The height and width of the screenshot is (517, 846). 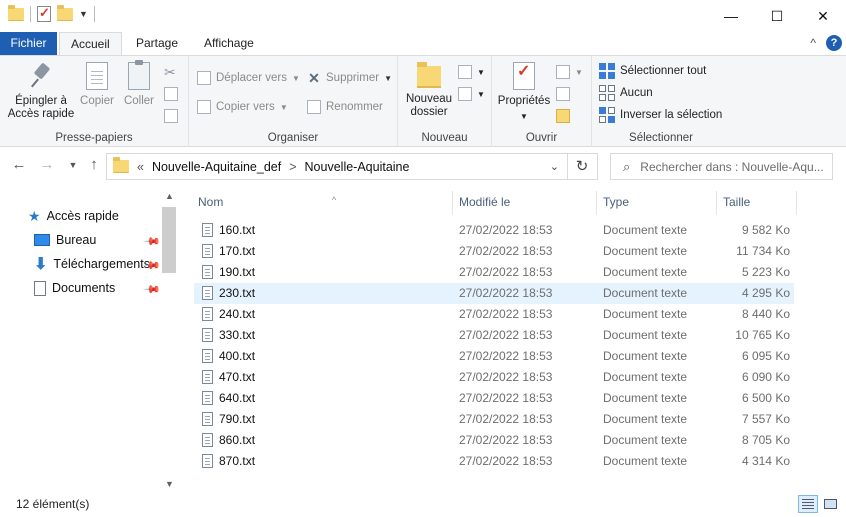 What do you see at coordinates (237, 440) in the screenshot?
I see `file-name: 860.txt` at bounding box center [237, 440].